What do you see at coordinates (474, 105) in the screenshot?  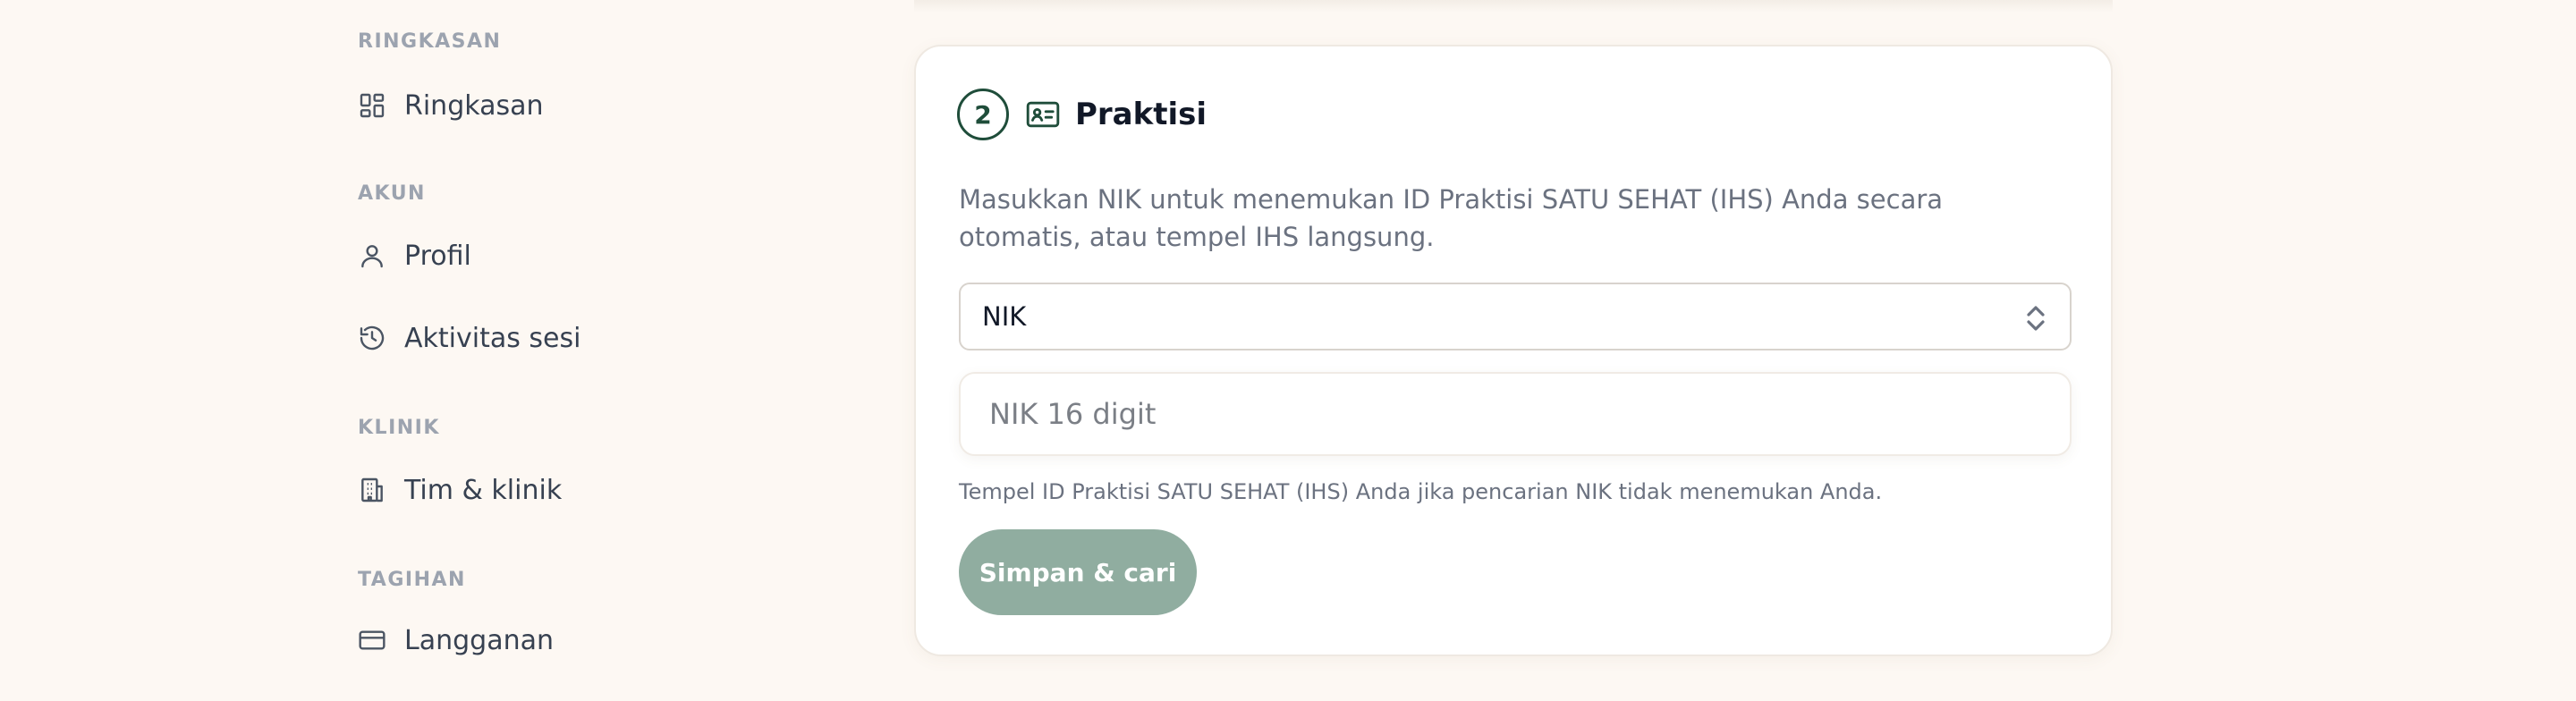 I see `sidebar-item-label: Ringkasan` at bounding box center [474, 105].